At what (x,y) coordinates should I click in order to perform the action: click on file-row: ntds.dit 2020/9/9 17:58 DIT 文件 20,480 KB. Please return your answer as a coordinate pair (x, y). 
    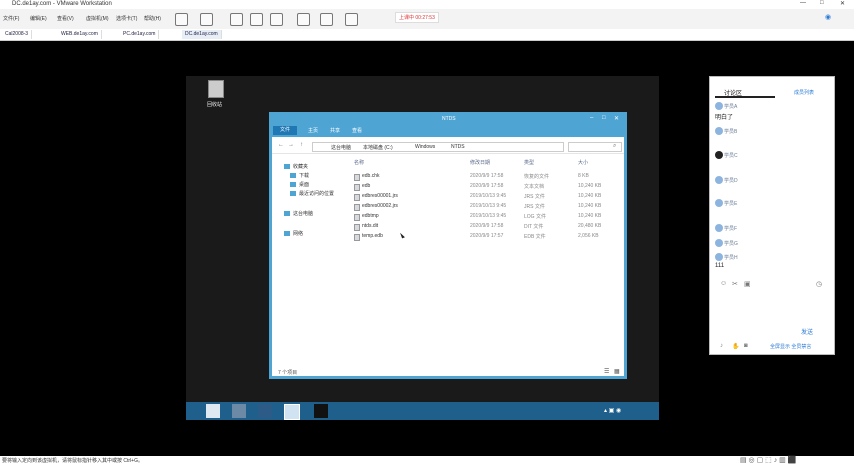
    Looking at the image, I should click on (486, 226).